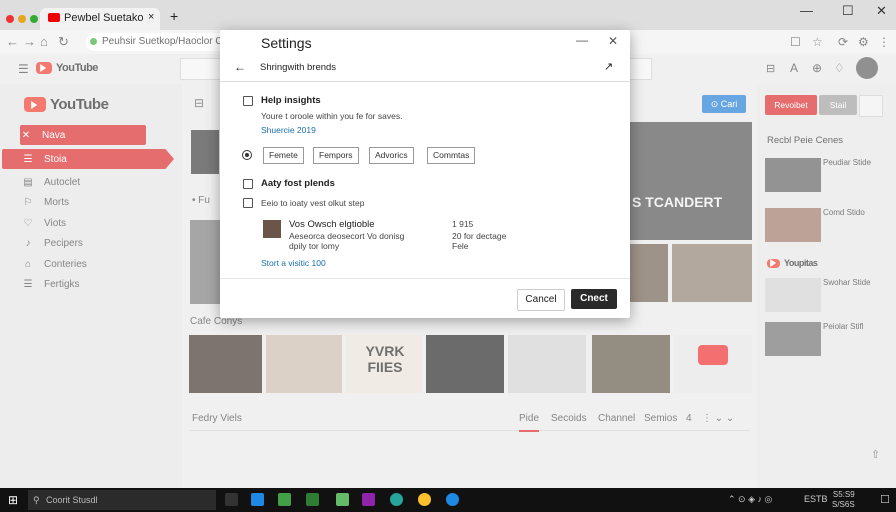 This screenshot has width=896, height=512. Describe the element at coordinates (151, 17) in the screenshot. I see `tab-close-icon: ×` at that location.